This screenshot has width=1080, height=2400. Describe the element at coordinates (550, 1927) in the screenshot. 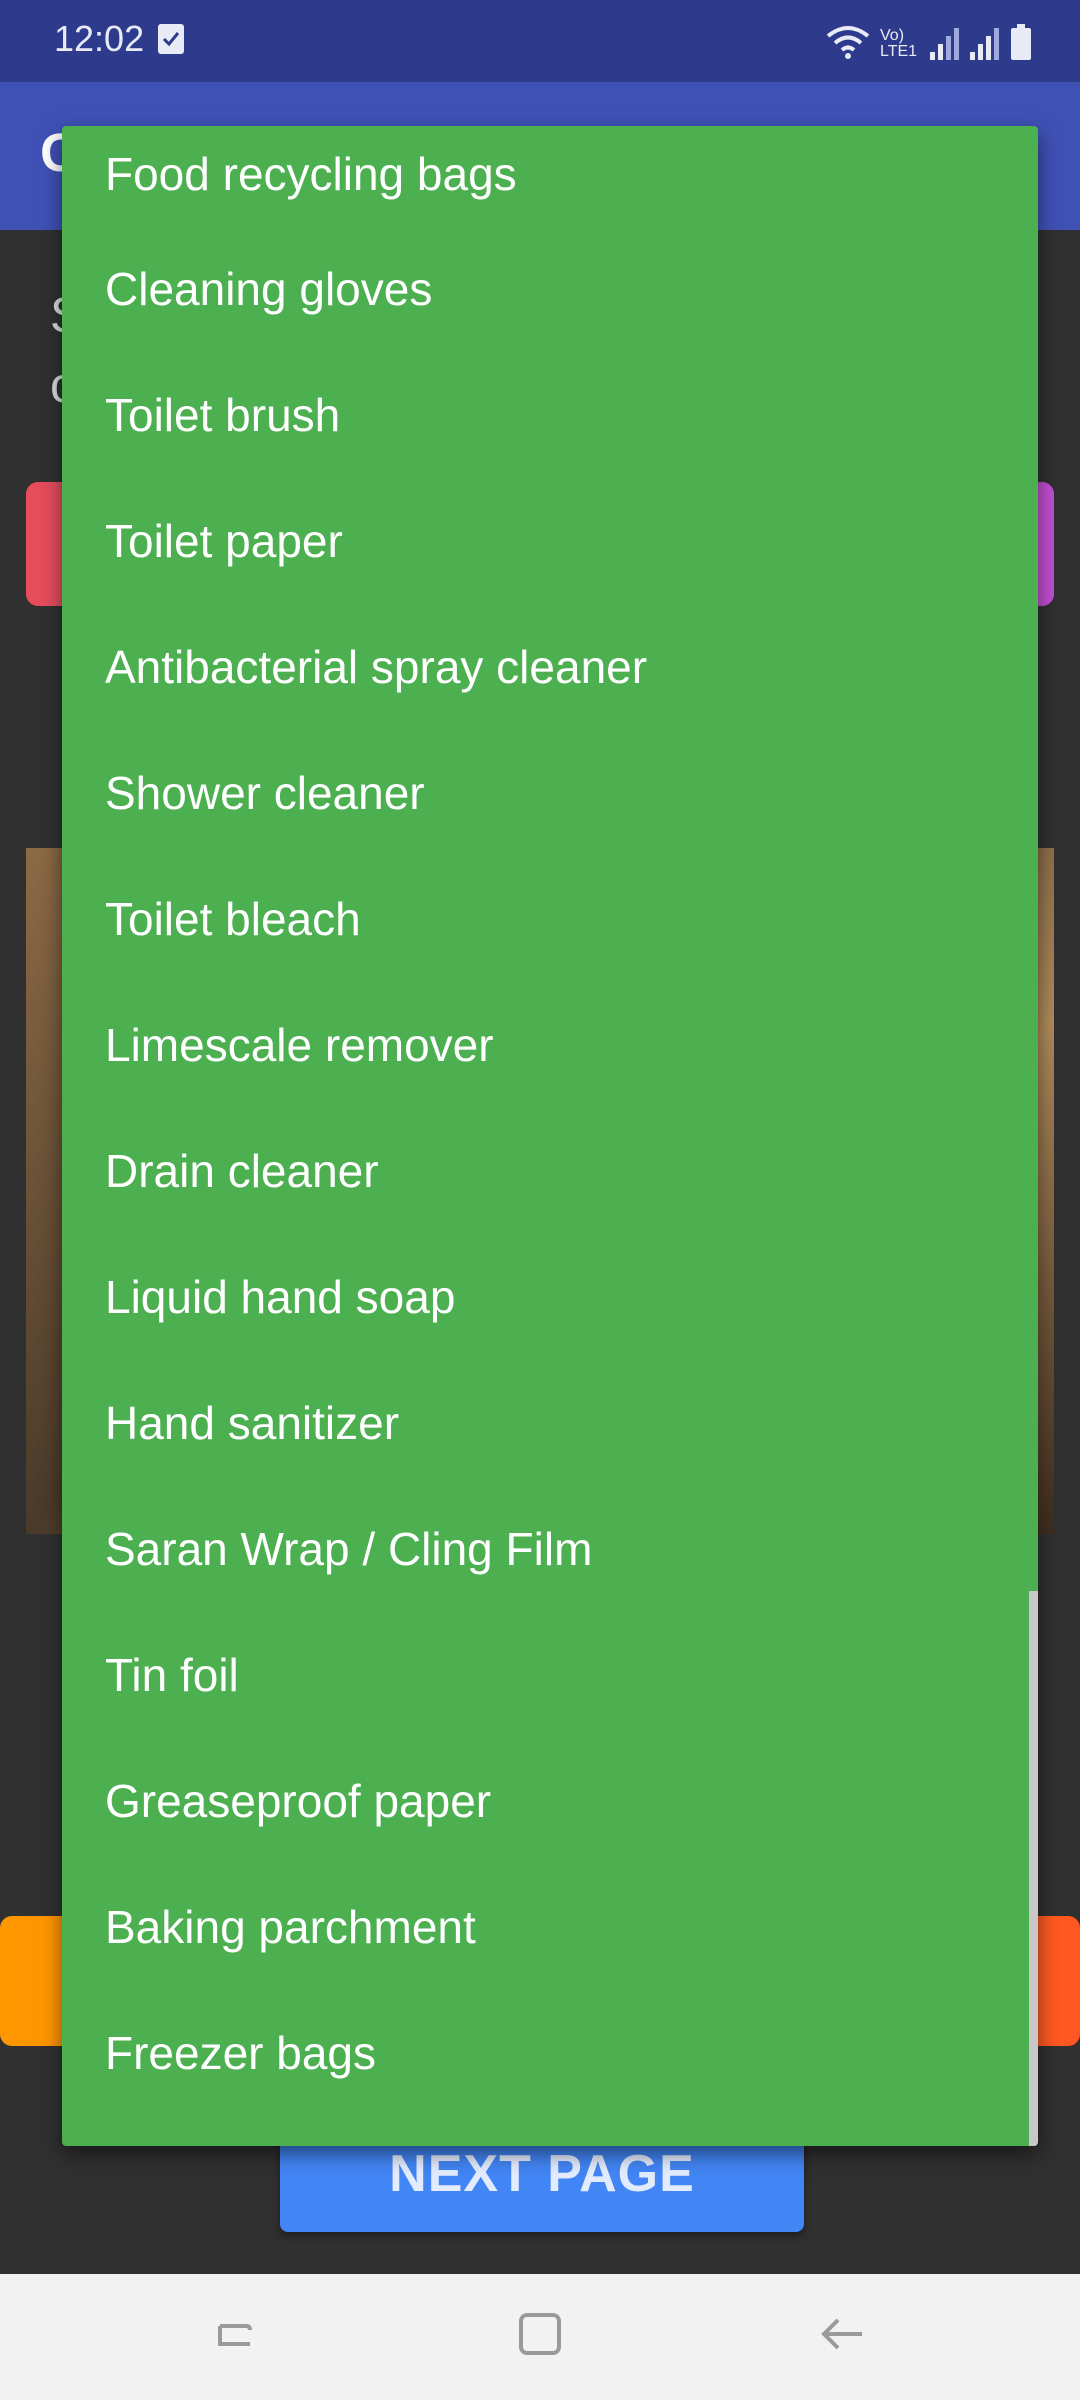

I see `dropdown-item: Baking parchment` at that location.